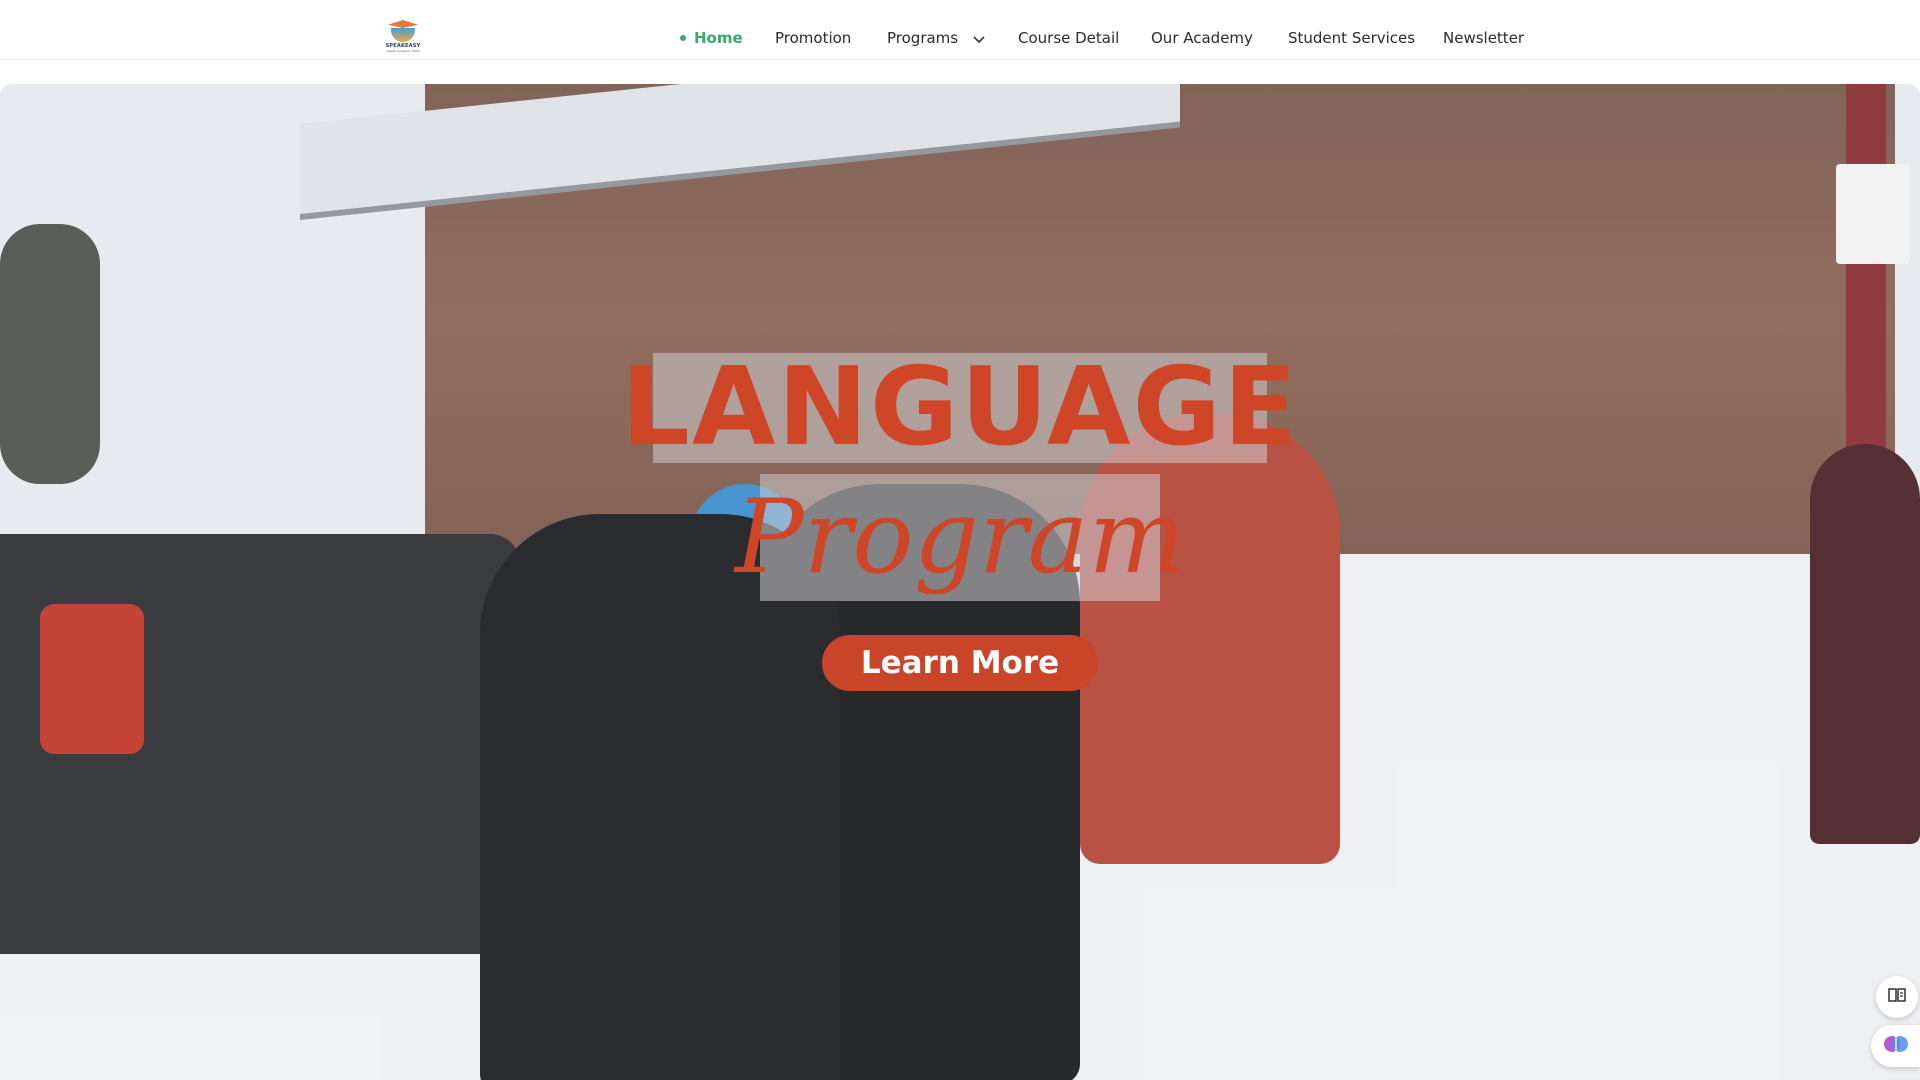  I want to click on nav-our-academy: Our Academy, so click(1202, 38).